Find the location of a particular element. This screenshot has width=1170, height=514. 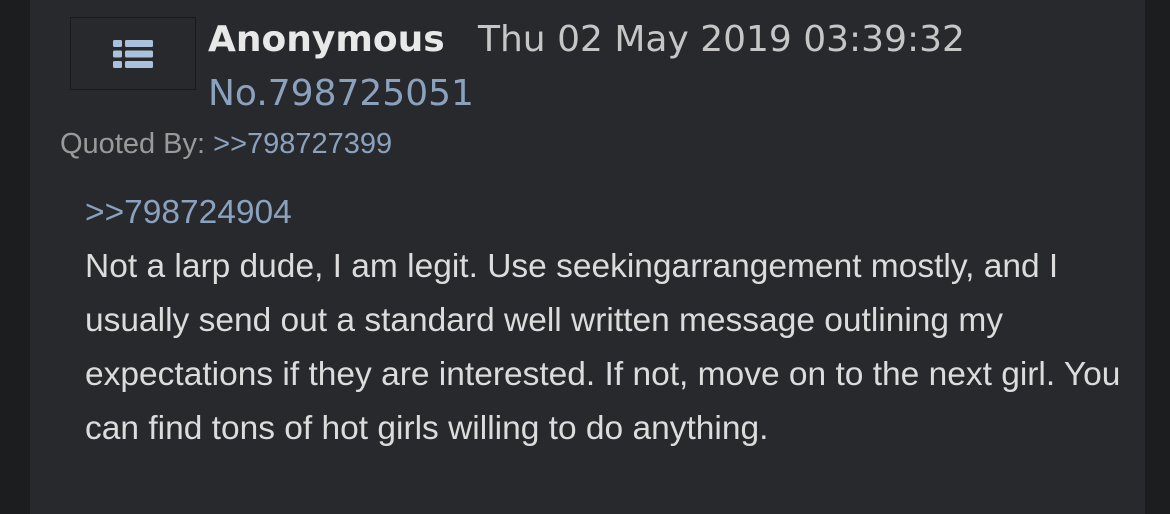

reply-quote-link: >>798724904 is located at coordinates (610, 213).